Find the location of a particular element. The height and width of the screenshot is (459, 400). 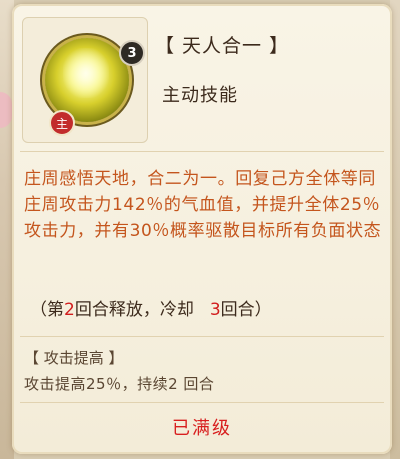

cooldown-info: （第2回合释放，冷却 3回合） is located at coordinates (151, 307).